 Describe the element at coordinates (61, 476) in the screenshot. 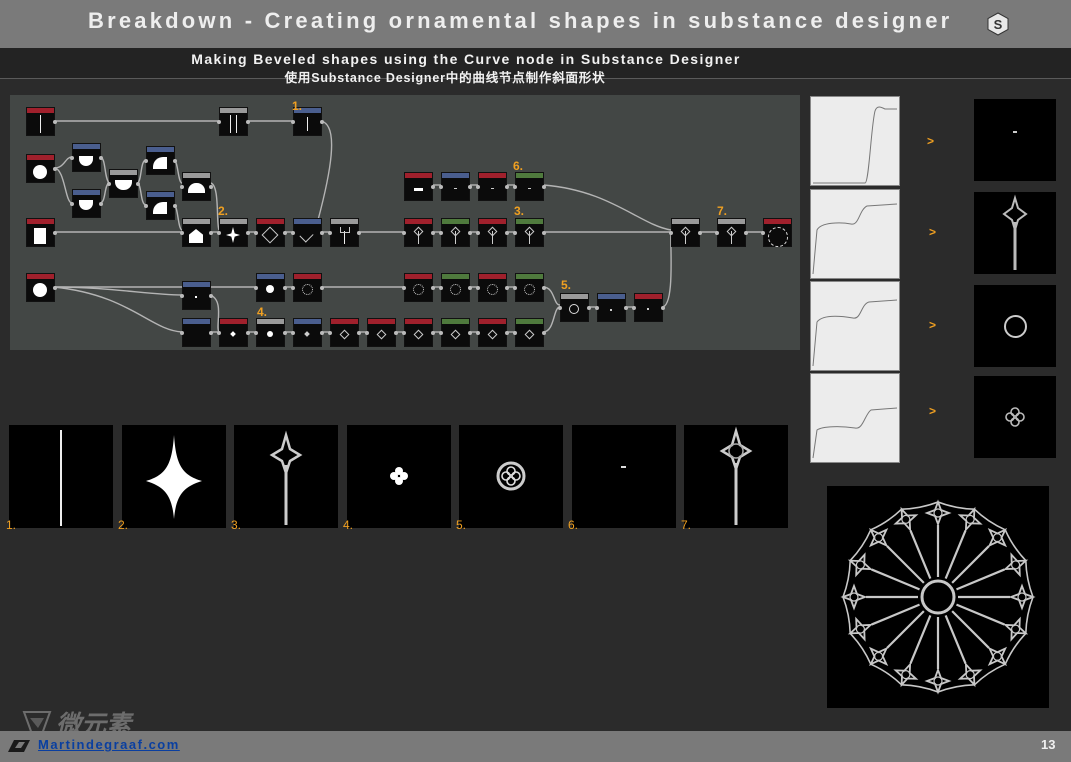

I see `result-1-line` at that location.